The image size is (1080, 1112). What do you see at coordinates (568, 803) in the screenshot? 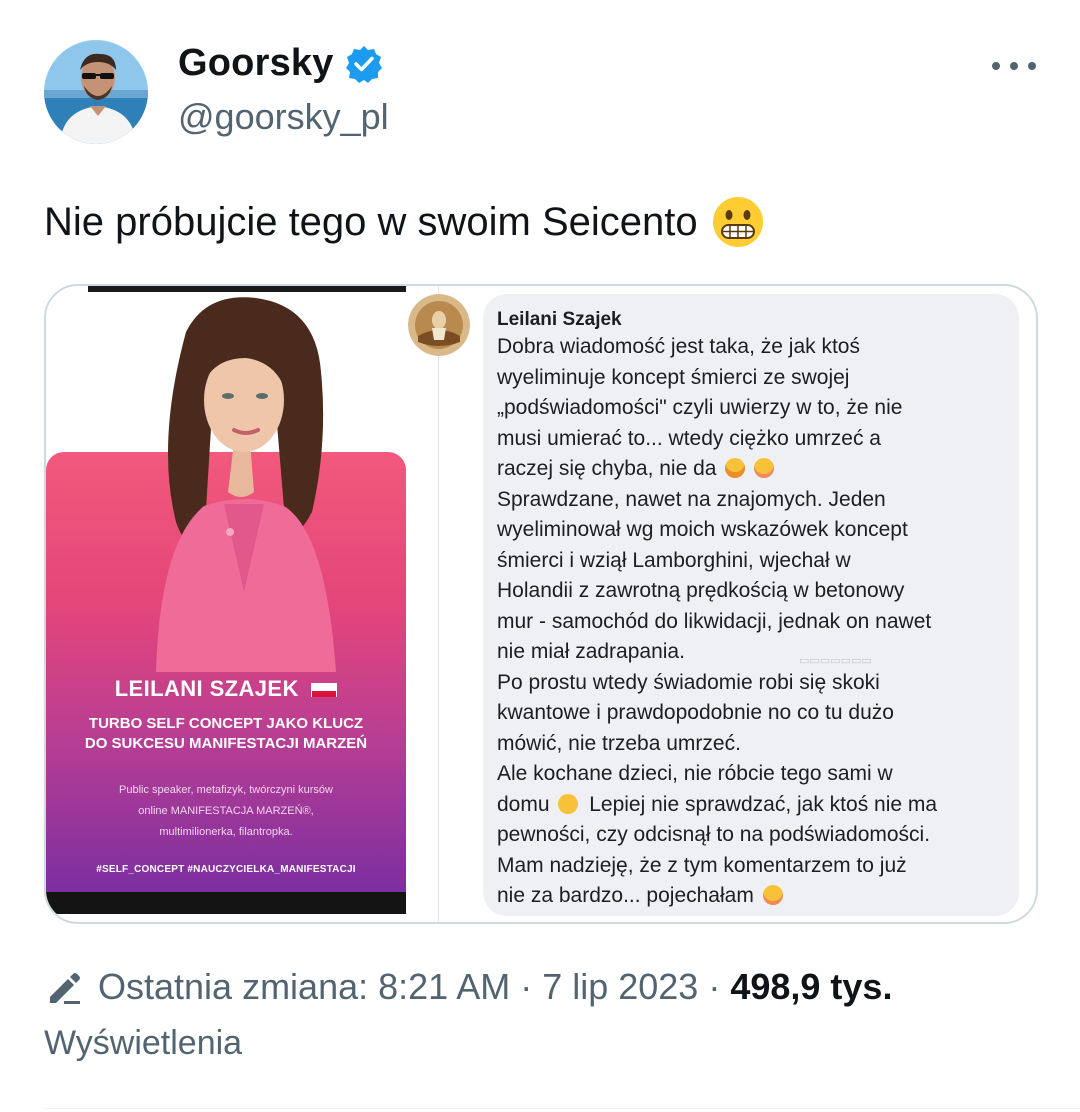
I see `smiling-face-emoji` at bounding box center [568, 803].